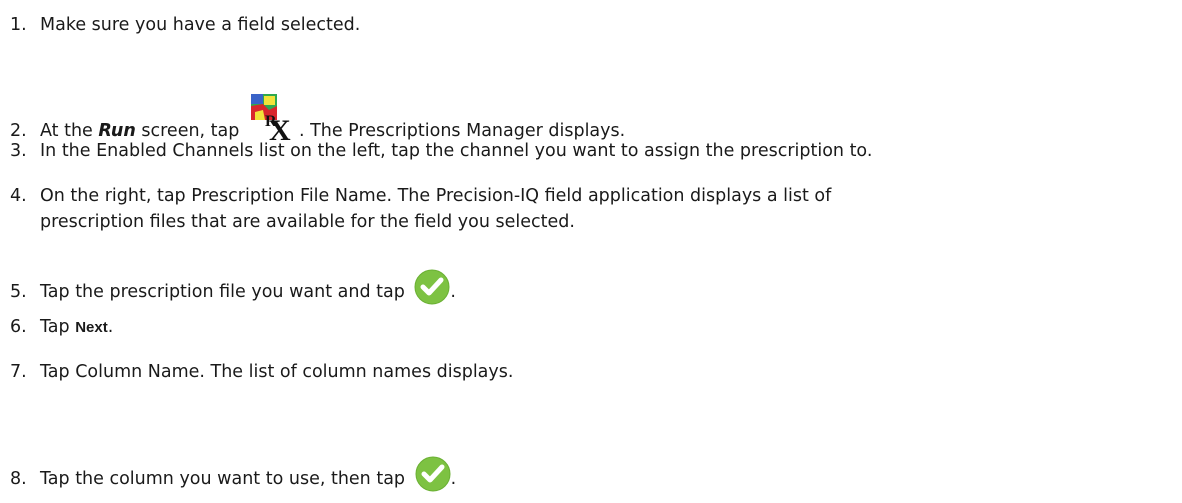 Image resolution: width=1182 pixels, height=503 pixels. I want to click on step-number: 3., so click(18, 151).